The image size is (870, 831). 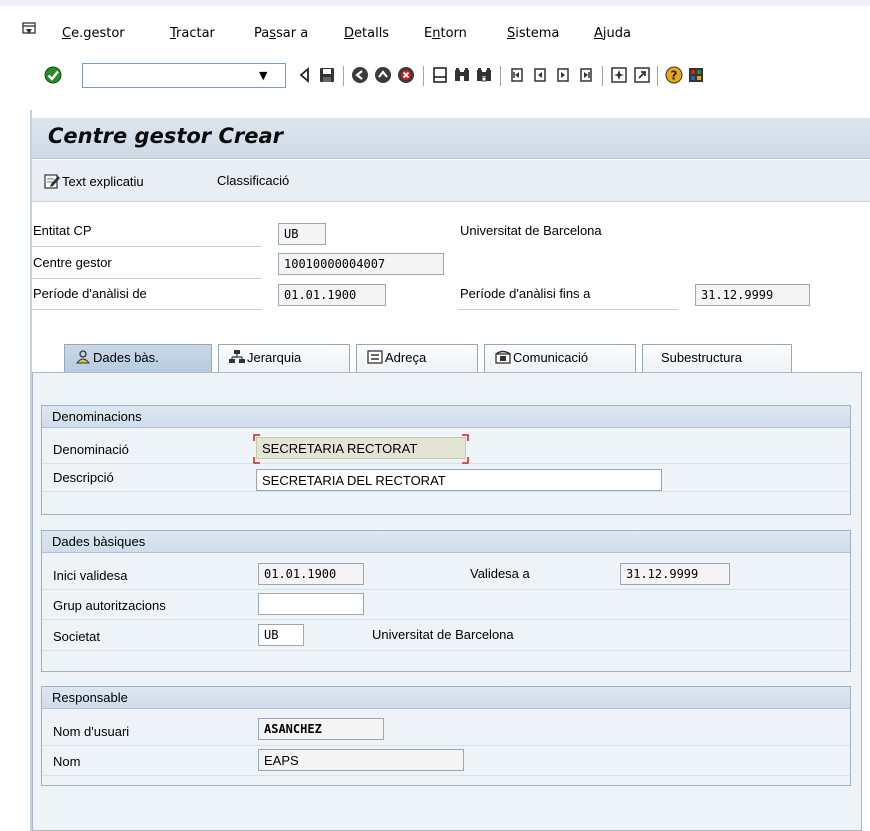 I want to click on last-page-icon, so click(x=586, y=75).